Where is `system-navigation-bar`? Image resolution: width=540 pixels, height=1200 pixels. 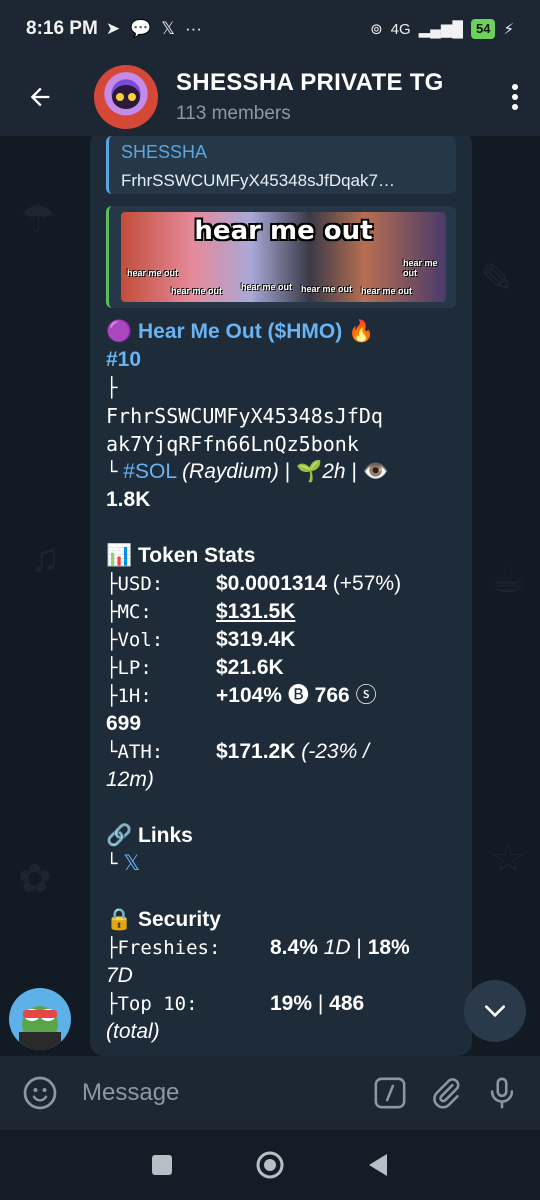 system-navigation-bar is located at coordinates (270, 1165).